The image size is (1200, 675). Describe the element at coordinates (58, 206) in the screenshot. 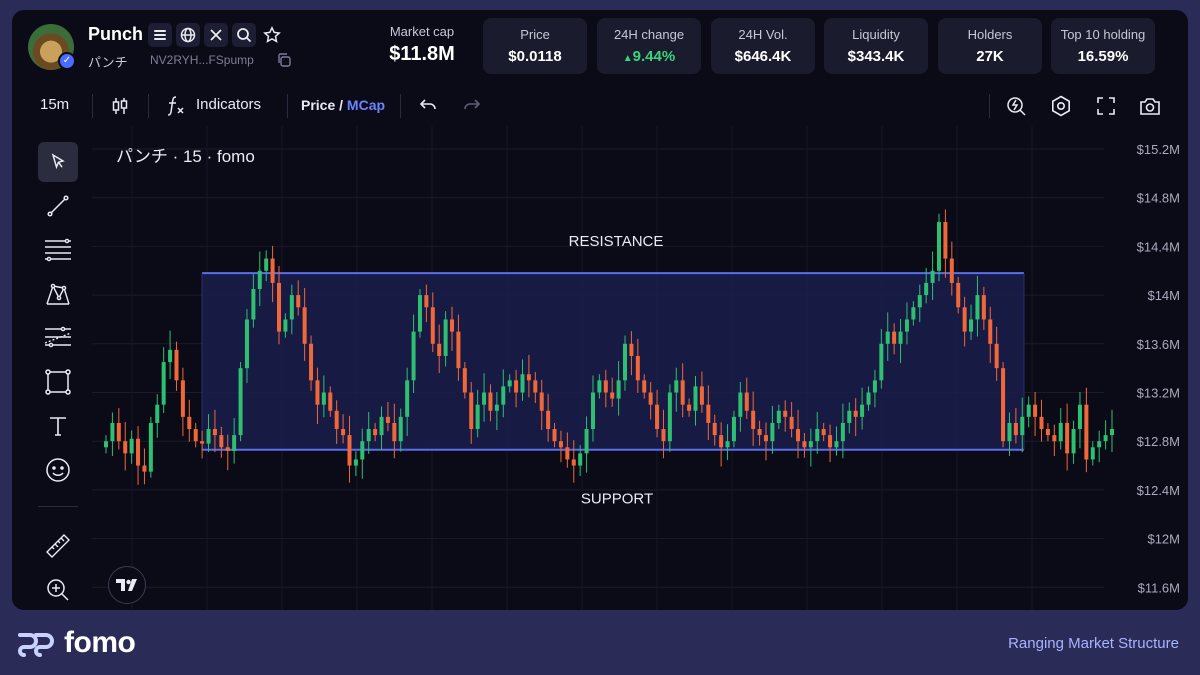

I see `trendline-icon` at that location.